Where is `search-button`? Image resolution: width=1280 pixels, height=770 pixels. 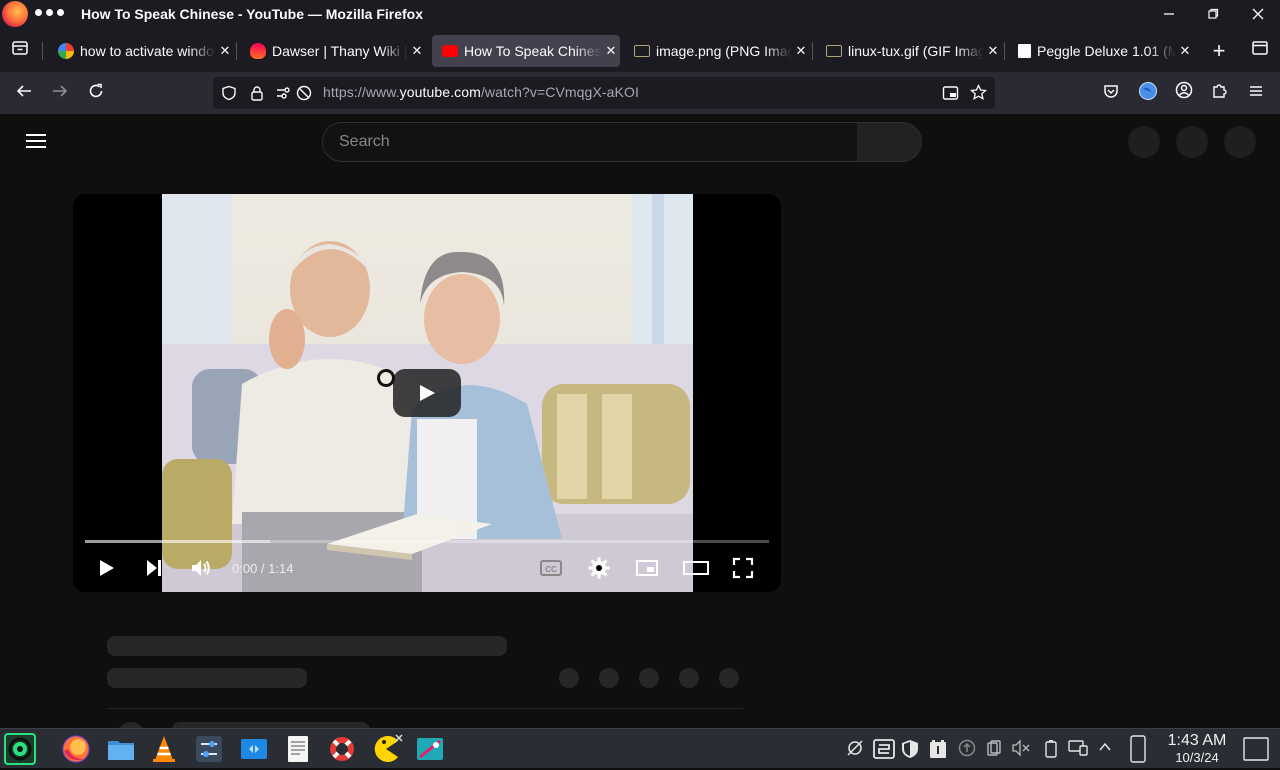 search-button is located at coordinates (889, 142).